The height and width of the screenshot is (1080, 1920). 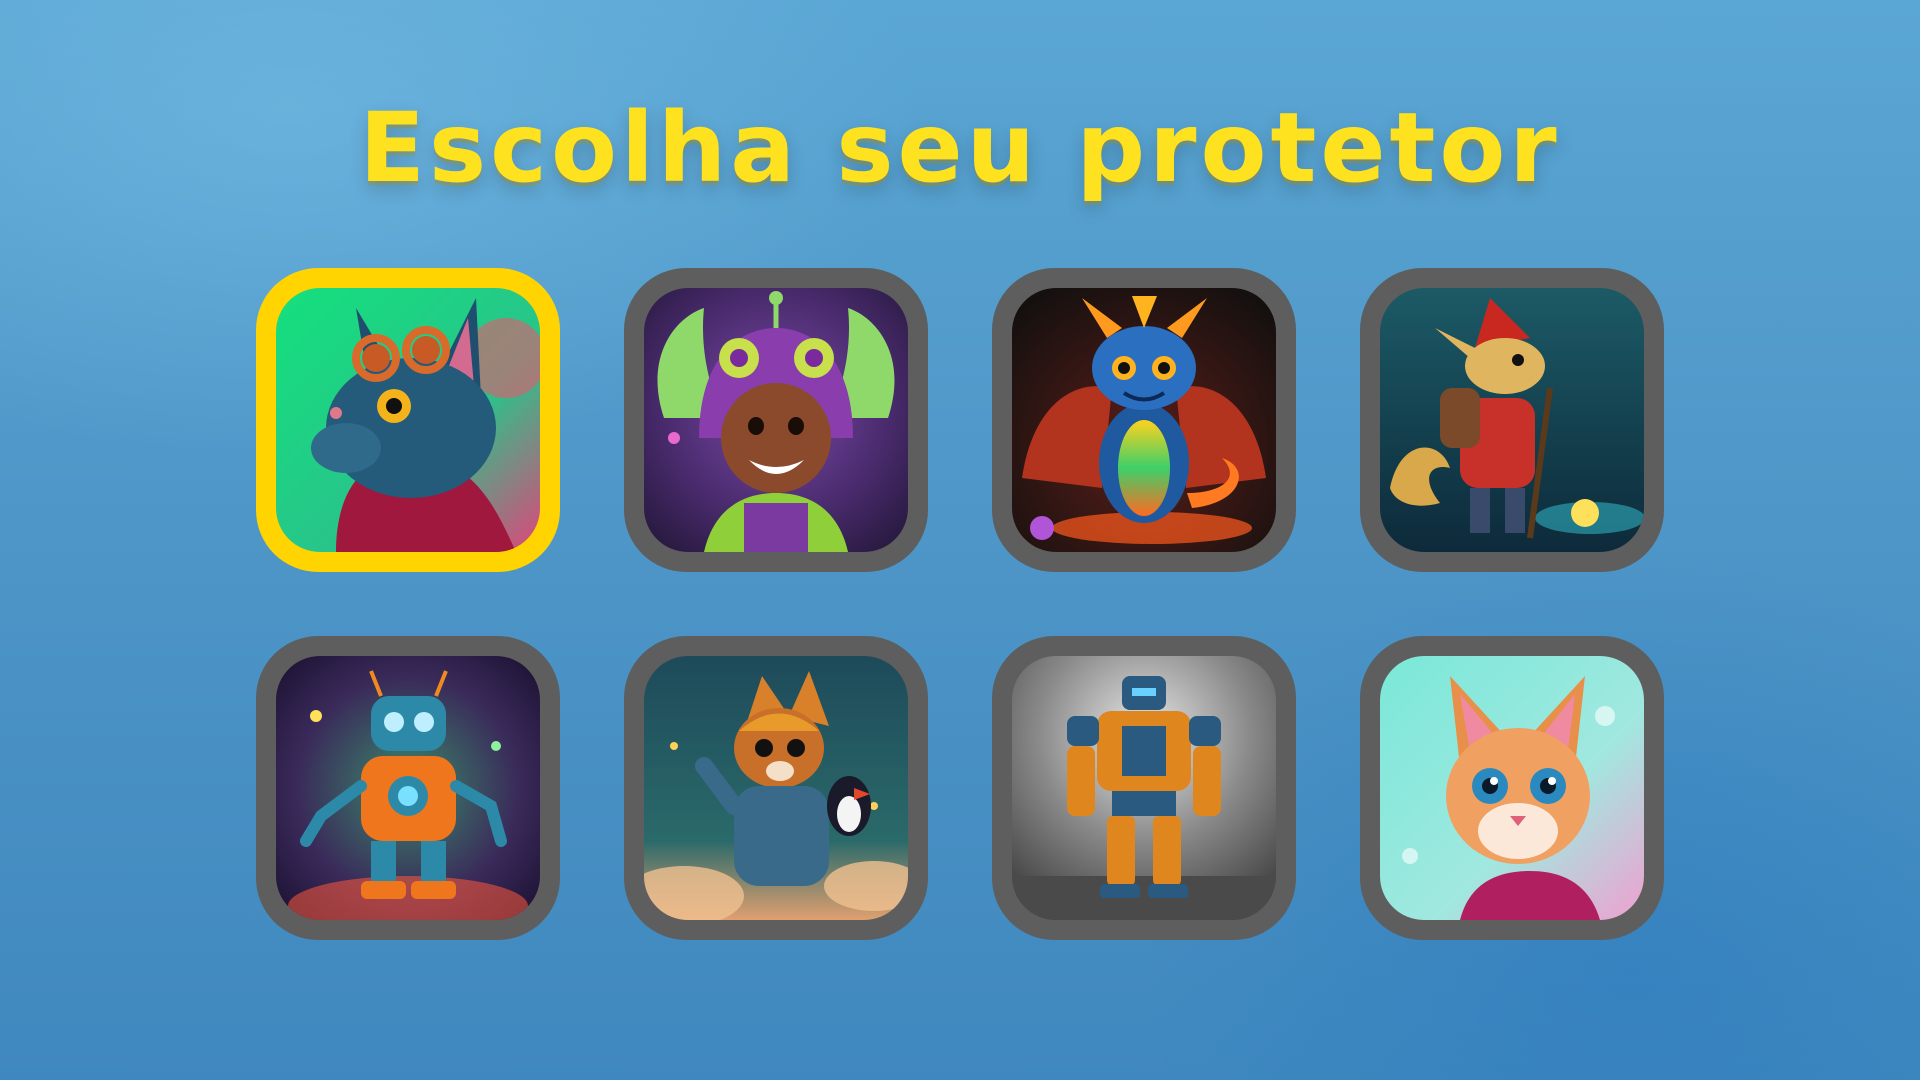 I want to click on orange-kitten-icon, so click(x=1512, y=788).